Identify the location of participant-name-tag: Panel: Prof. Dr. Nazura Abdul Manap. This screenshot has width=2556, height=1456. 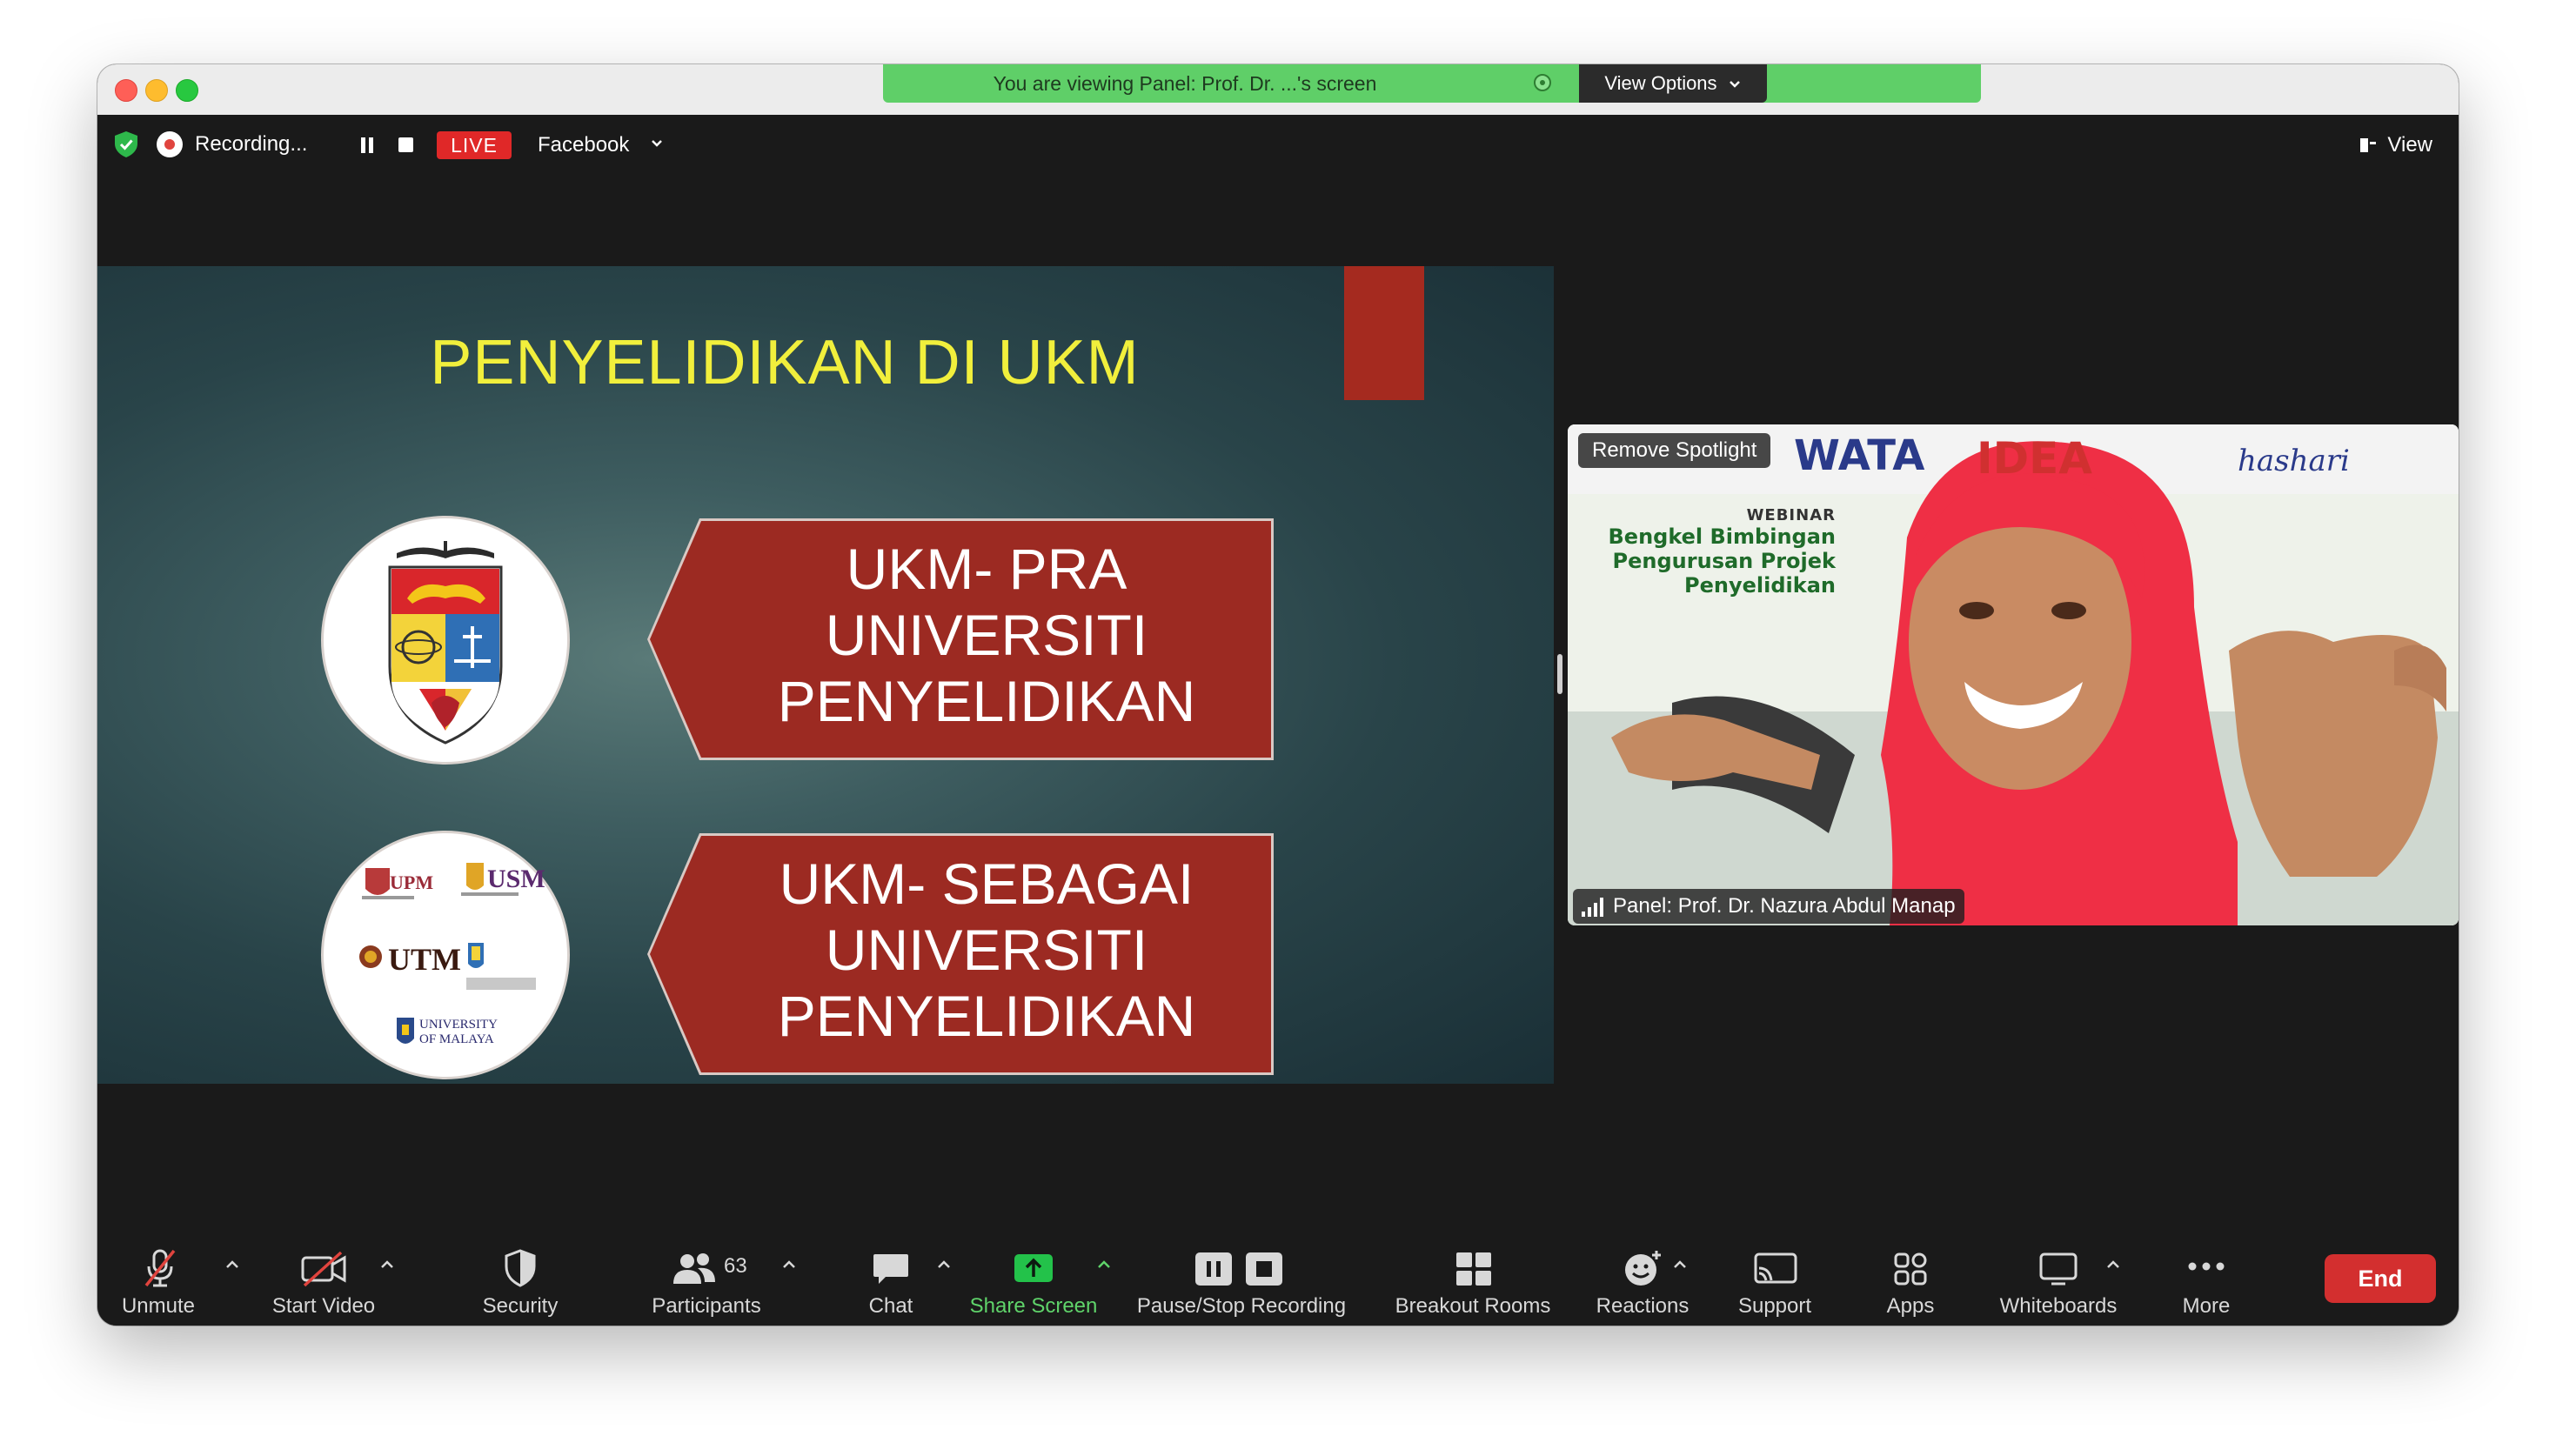
(1768, 906).